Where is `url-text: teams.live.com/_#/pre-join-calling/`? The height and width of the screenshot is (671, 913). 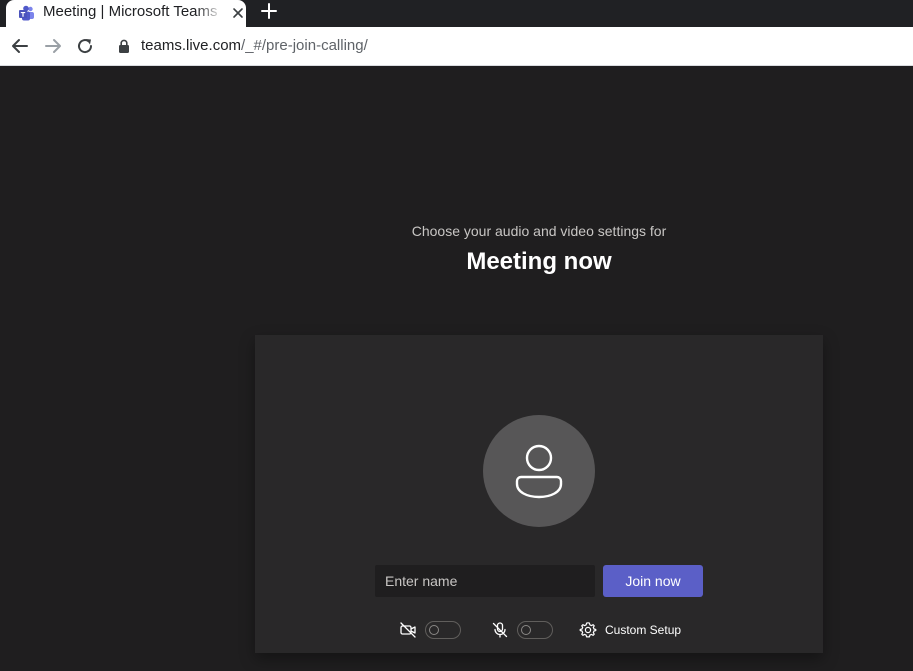 url-text: teams.live.com/_#/pre-join-calling/ is located at coordinates (254, 46).